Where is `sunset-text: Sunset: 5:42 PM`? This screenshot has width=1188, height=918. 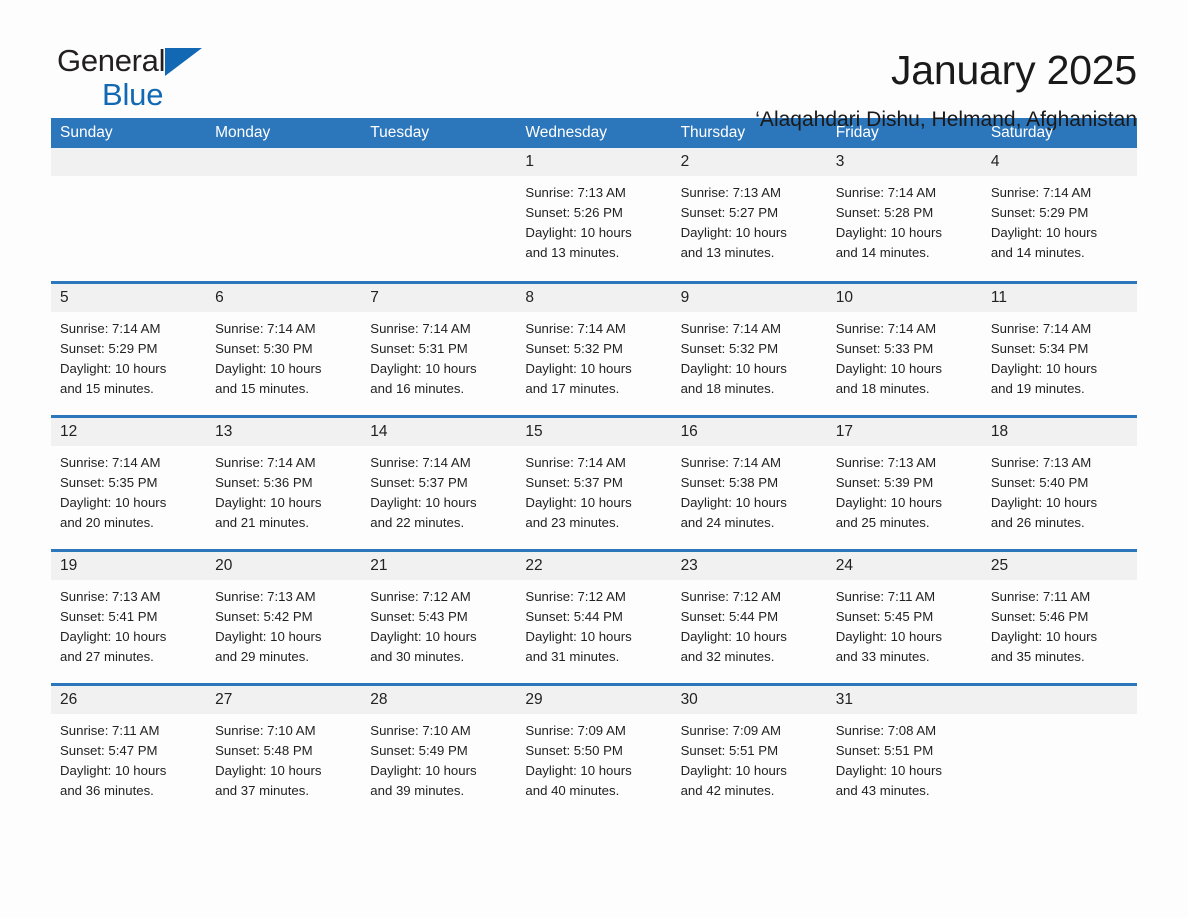 sunset-text: Sunset: 5:42 PM is located at coordinates (264, 616).